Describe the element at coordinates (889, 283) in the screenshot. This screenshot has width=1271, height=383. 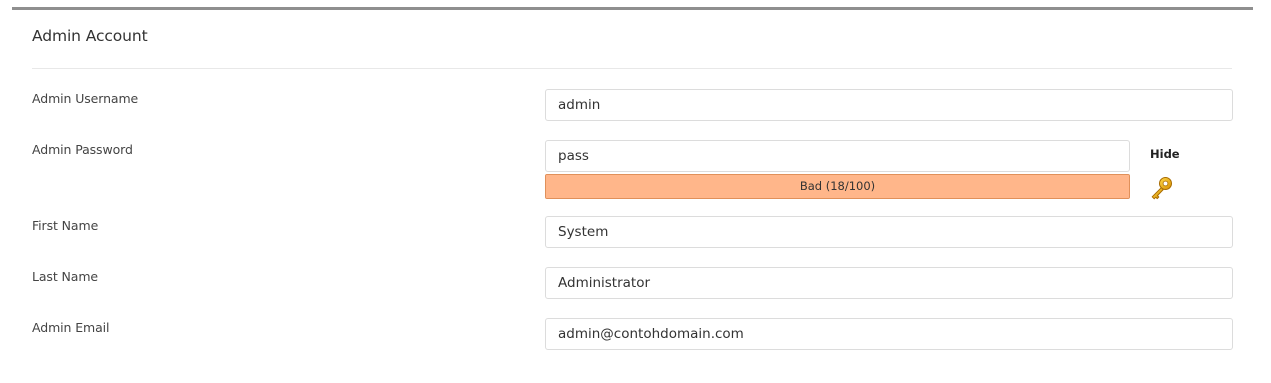
I see `last-name-input` at that location.